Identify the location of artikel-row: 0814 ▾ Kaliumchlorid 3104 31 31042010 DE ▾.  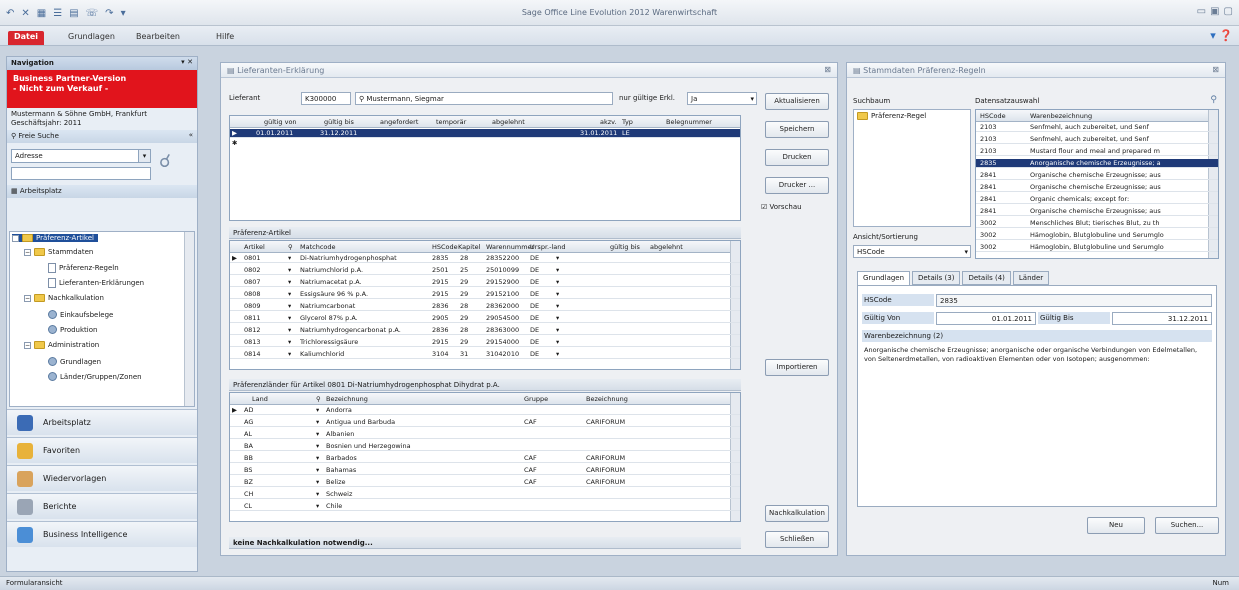
(485, 354).